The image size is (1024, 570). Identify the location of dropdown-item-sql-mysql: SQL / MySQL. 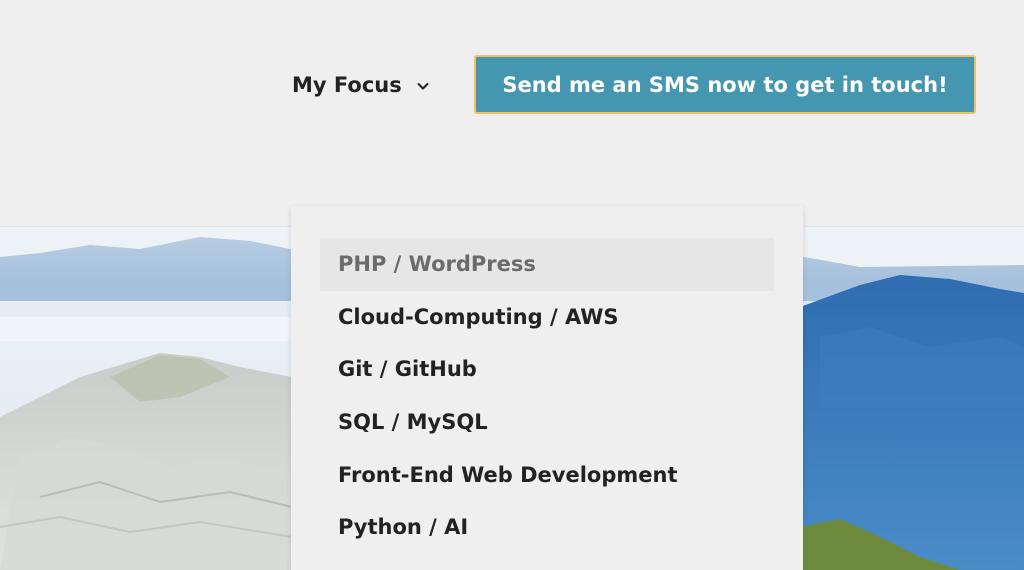
(547, 422).